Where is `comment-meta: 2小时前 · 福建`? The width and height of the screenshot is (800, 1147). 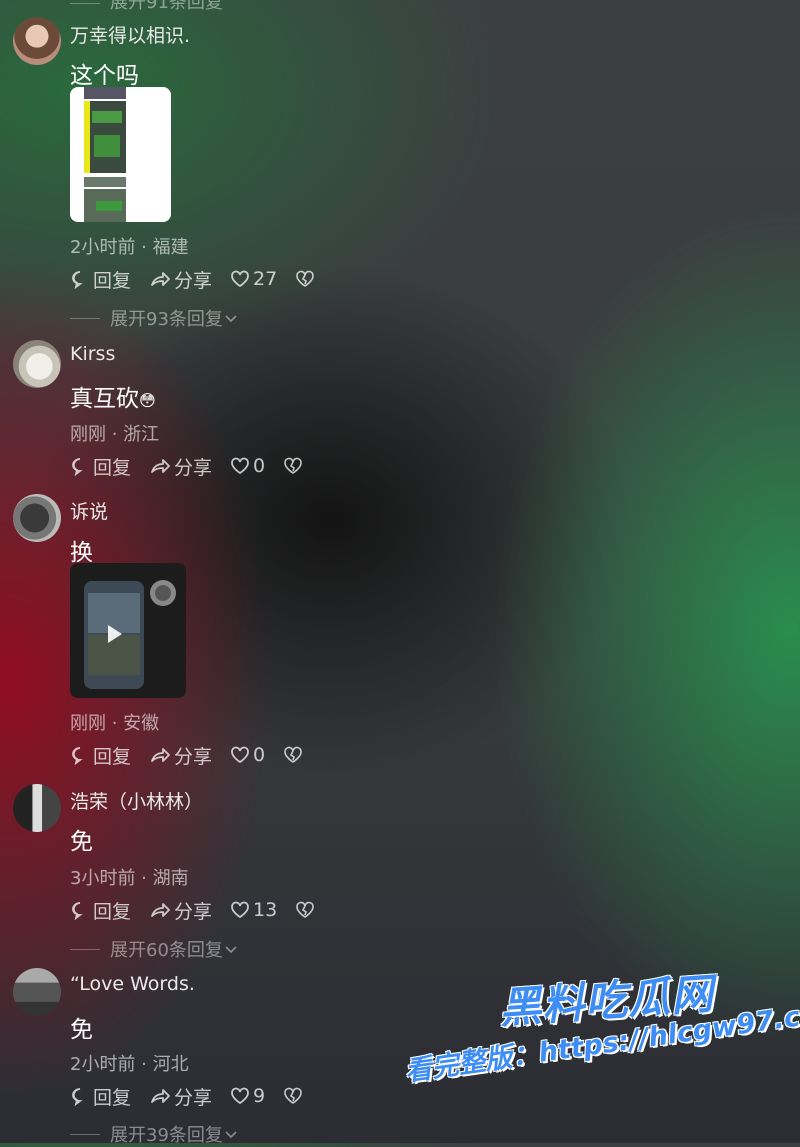
comment-meta: 2小时前 · 福建 is located at coordinates (129, 247).